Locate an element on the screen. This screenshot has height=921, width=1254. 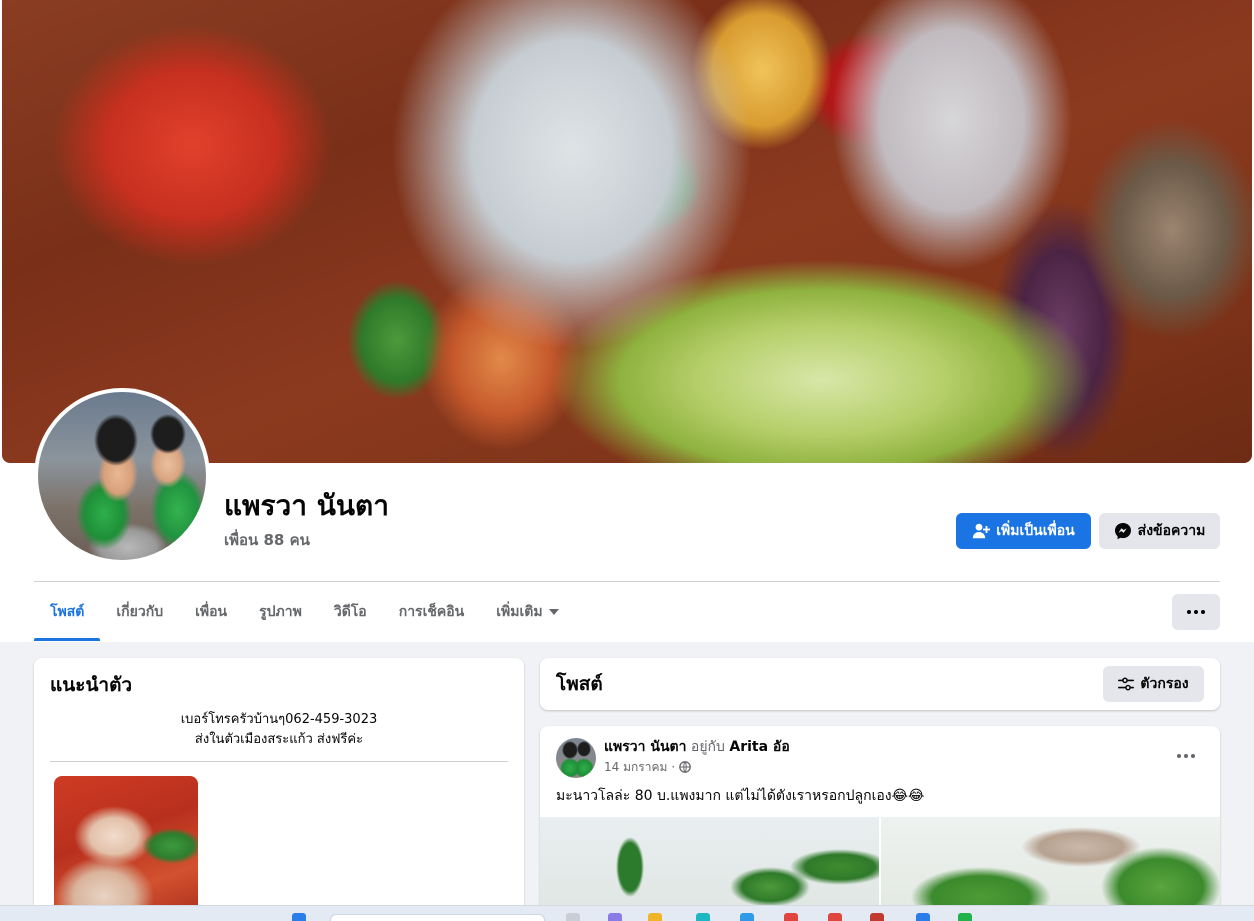
tab-label: เกี่ยวกับ is located at coordinates (140, 612).